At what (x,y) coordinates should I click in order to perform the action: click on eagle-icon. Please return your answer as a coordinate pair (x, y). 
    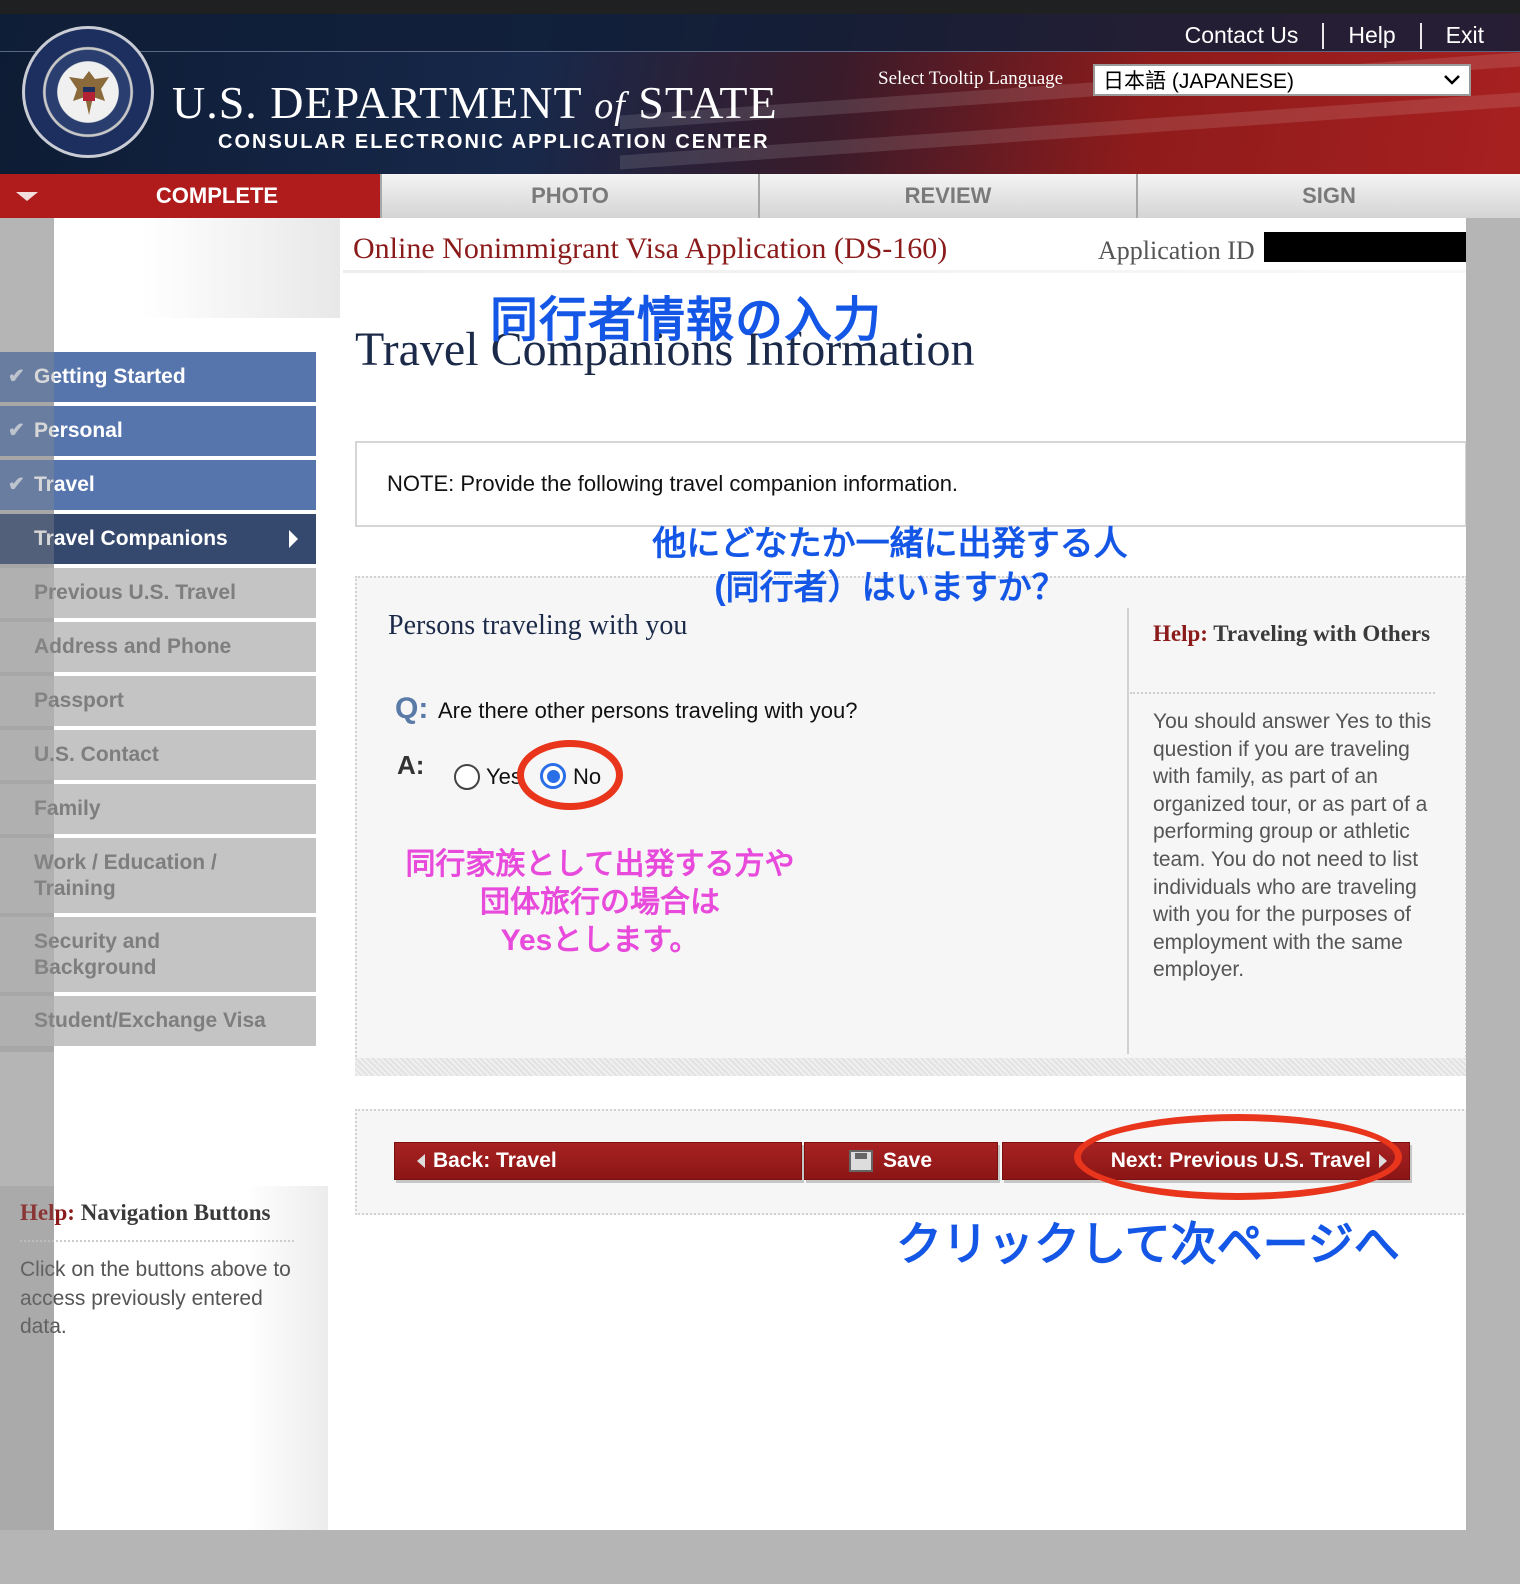
    Looking at the image, I should click on (89, 93).